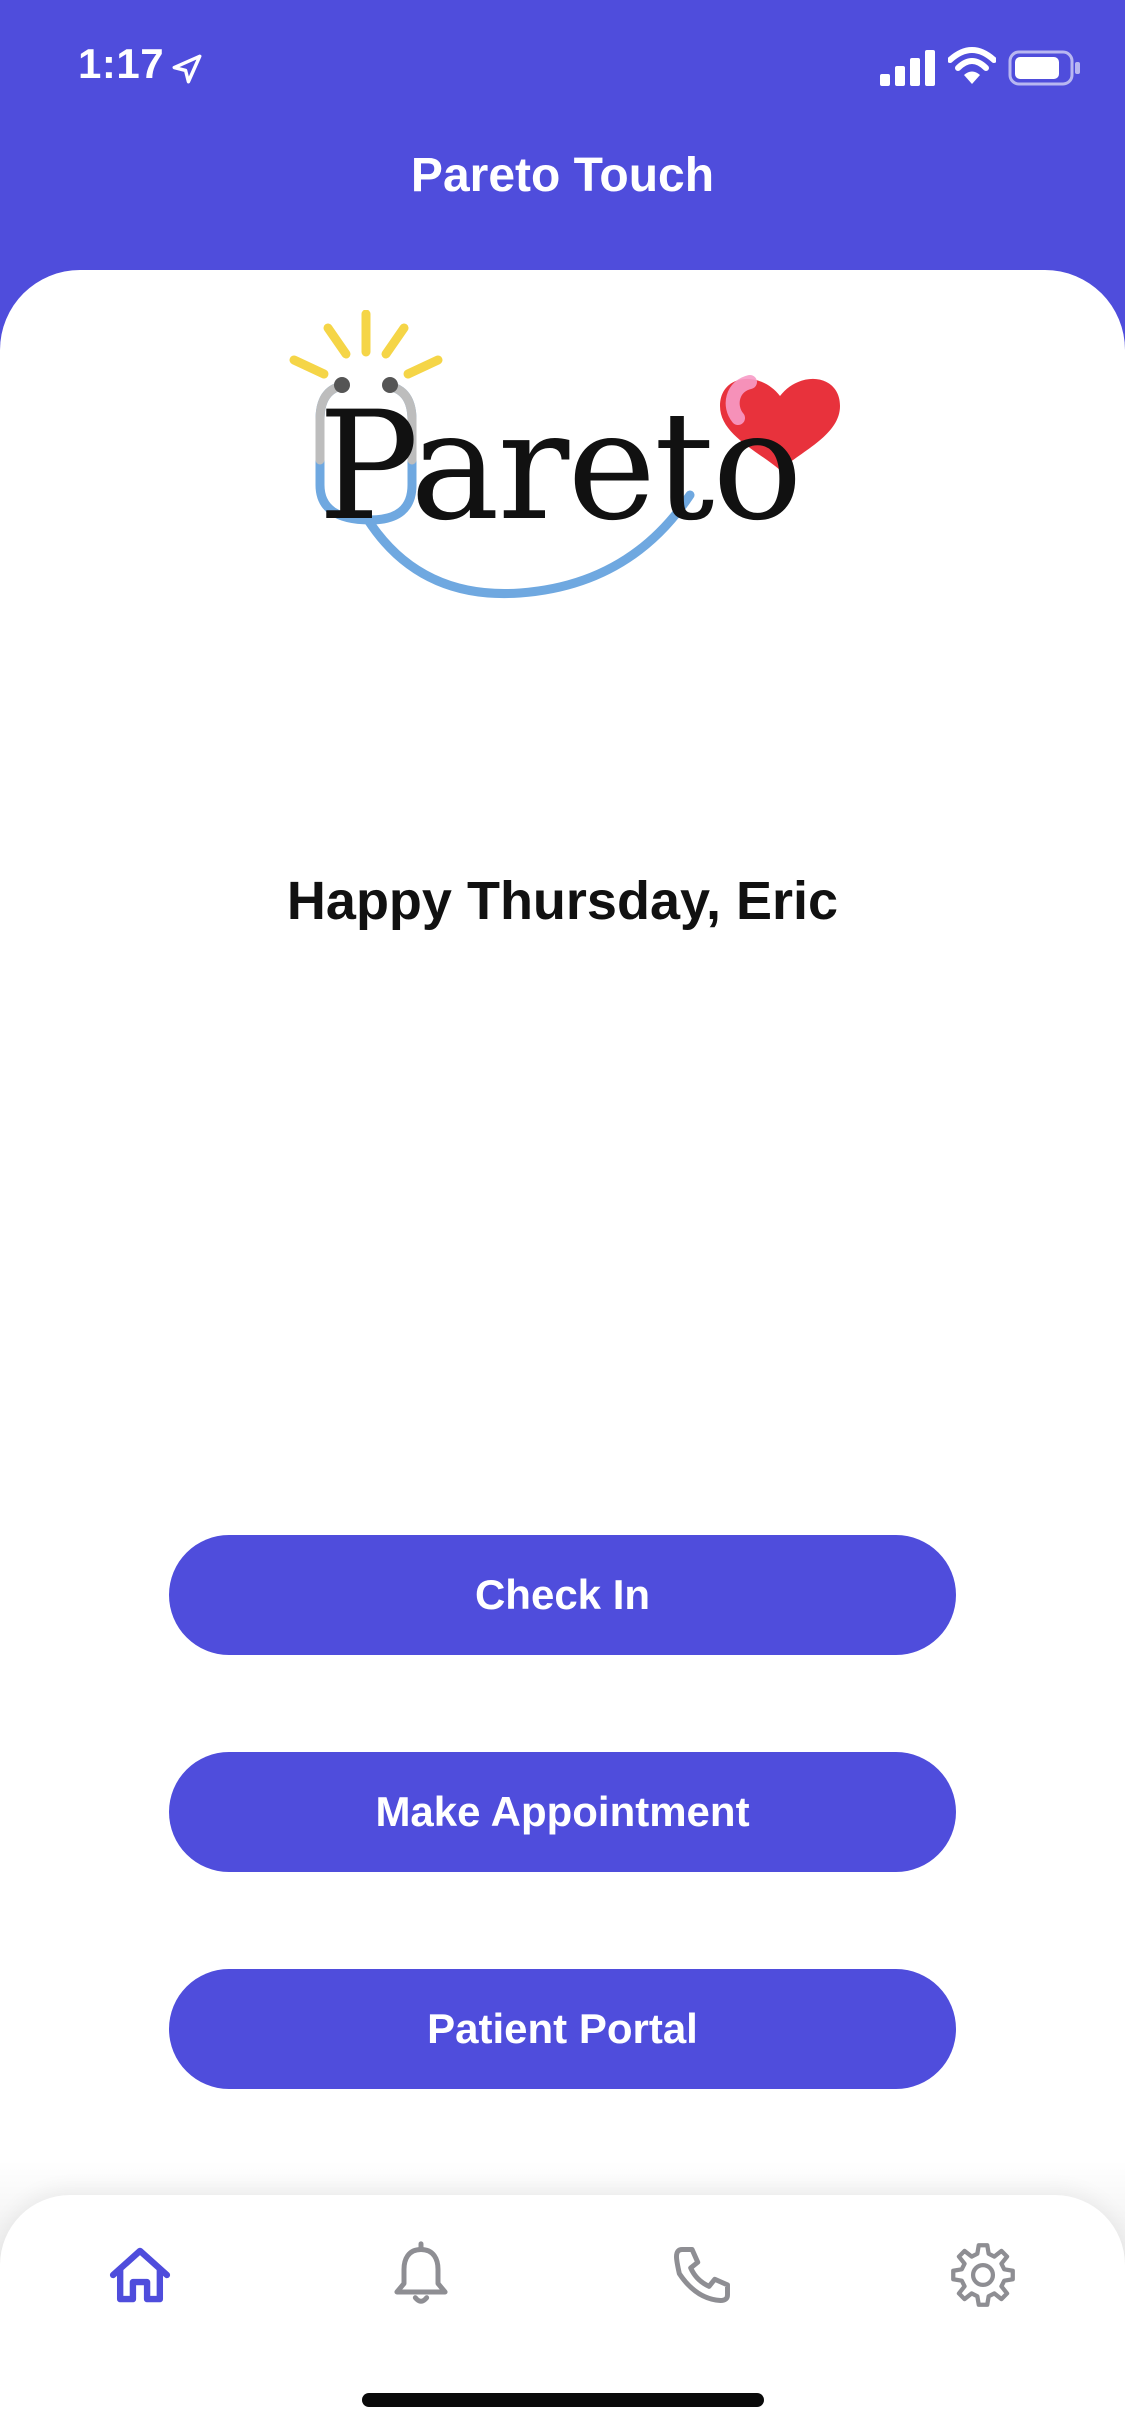  What do you see at coordinates (187, 69) in the screenshot?
I see `location-arrow-icon` at bounding box center [187, 69].